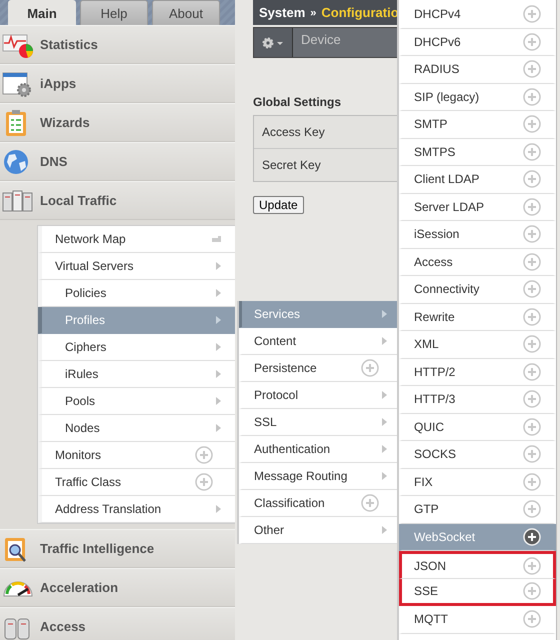 This screenshot has height=640, width=560. I want to click on menu-item: SMTPS, so click(477, 152).